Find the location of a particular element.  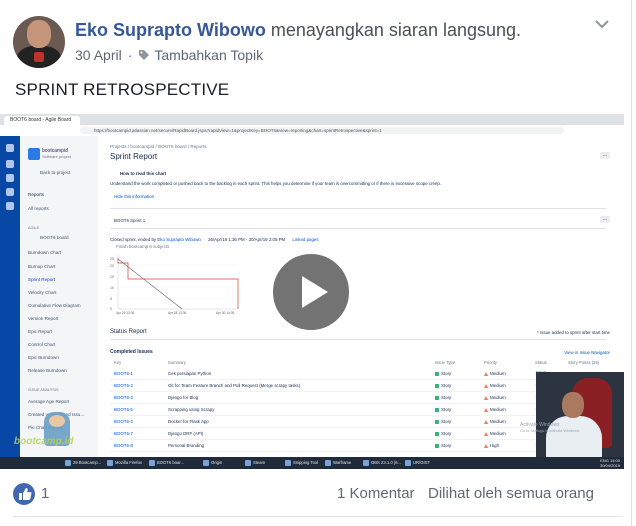

overlay-text: bootcamp.id is located at coordinates (44, 441).